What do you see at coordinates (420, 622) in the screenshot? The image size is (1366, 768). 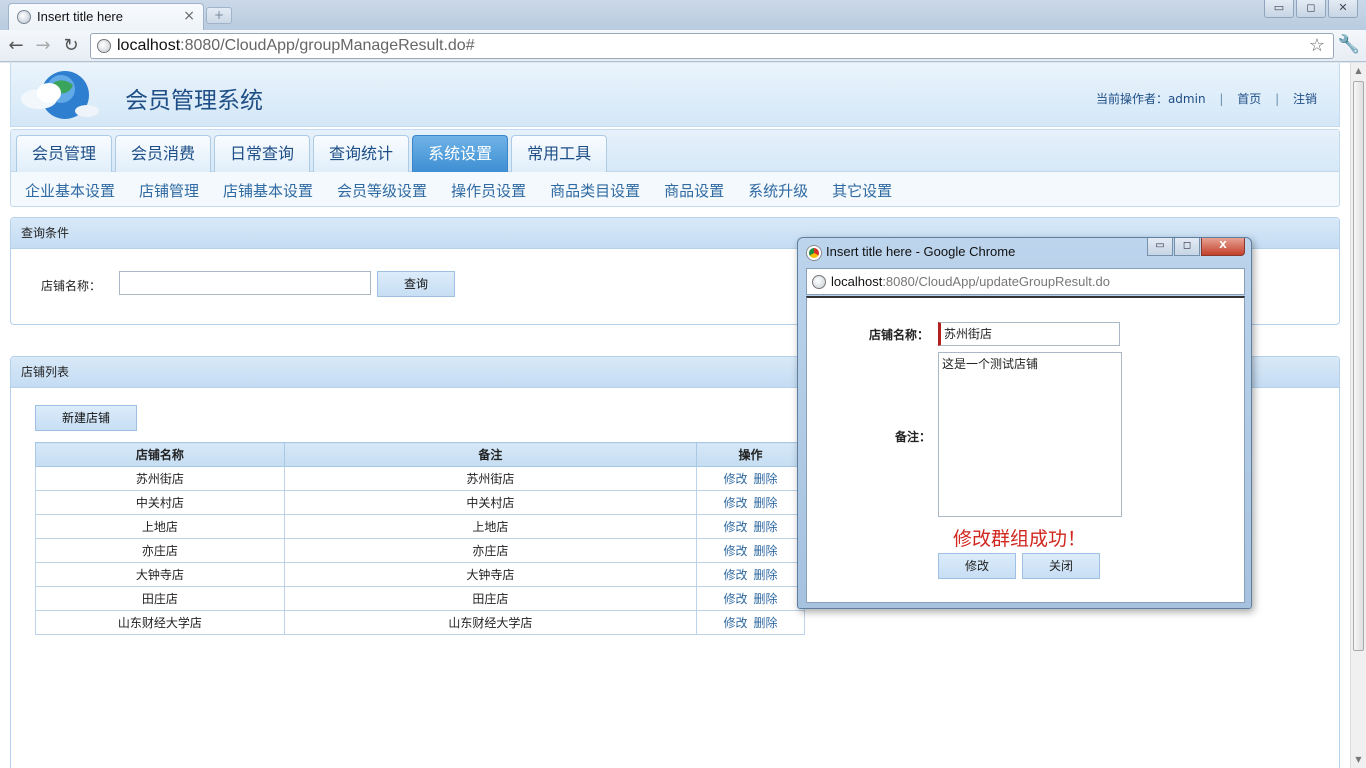 I see `table-row: 山东财经大学店 山东财经大学店 修改 删除` at bounding box center [420, 622].